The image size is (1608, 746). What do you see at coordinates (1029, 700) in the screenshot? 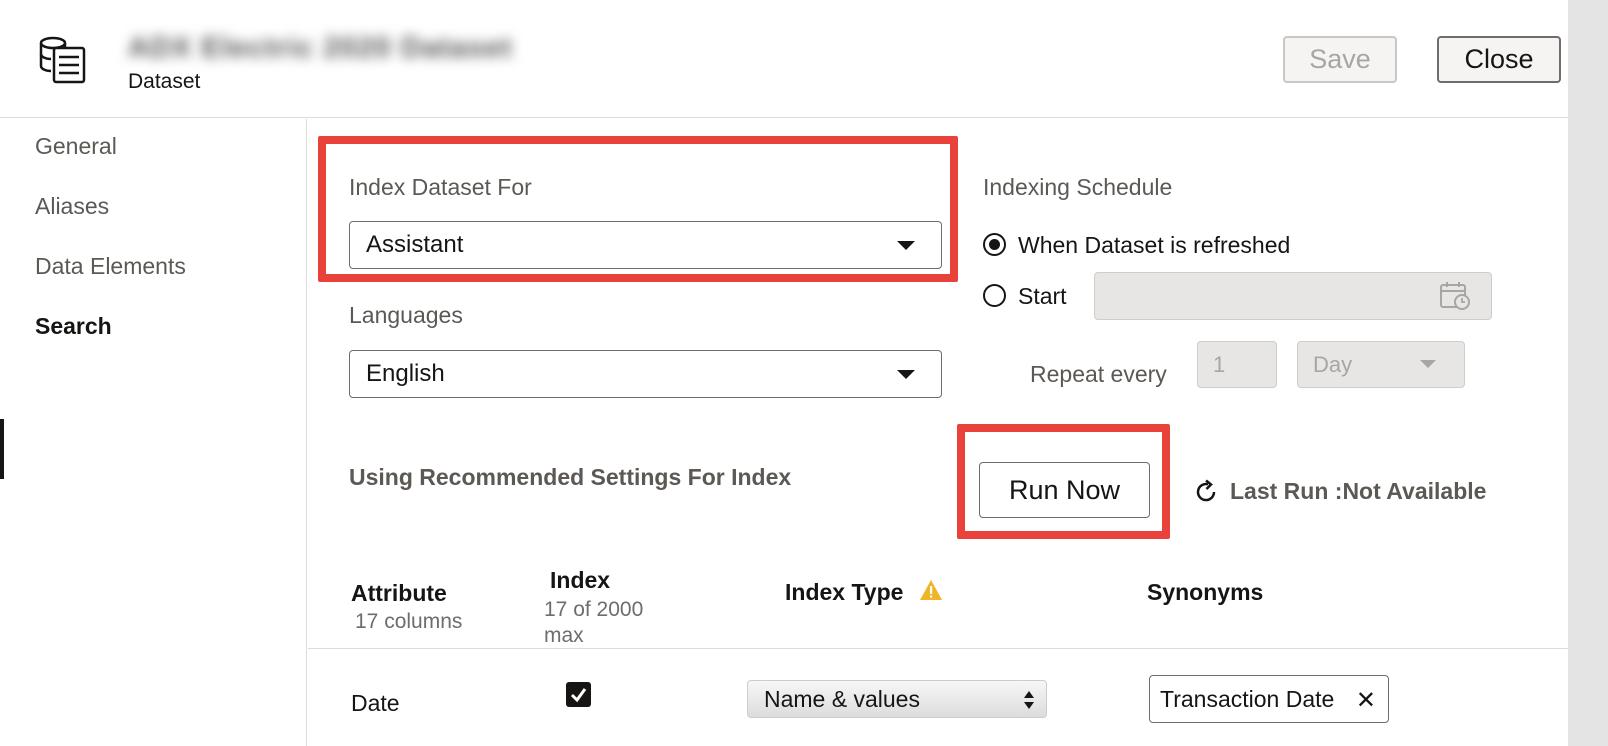
I see `up-down-arrows-icon` at bounding box center [1029, 700].